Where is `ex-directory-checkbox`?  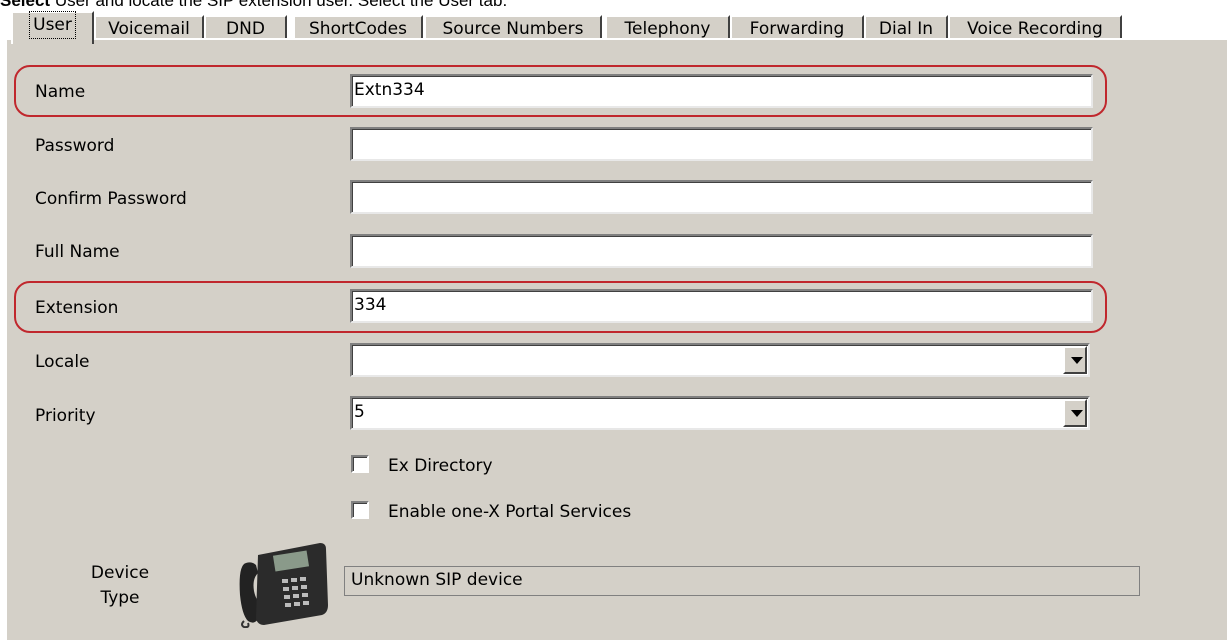 ex-directory-checkbox is located at coordinates (360, 464).